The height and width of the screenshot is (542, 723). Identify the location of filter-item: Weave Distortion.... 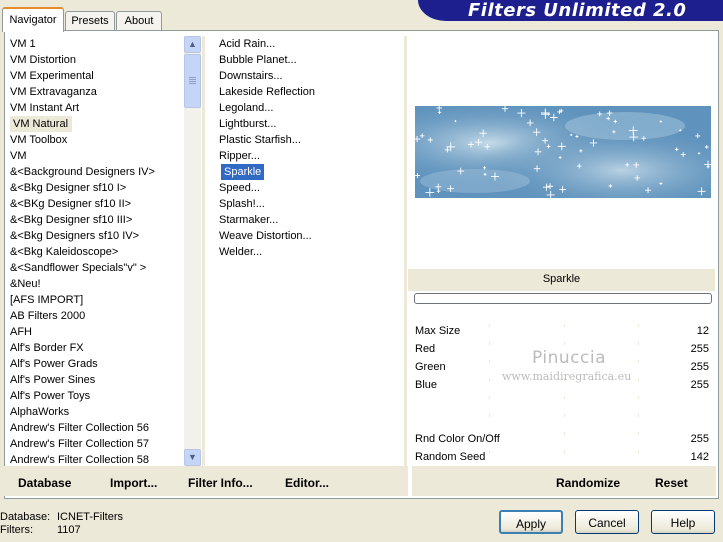
(309, 236).